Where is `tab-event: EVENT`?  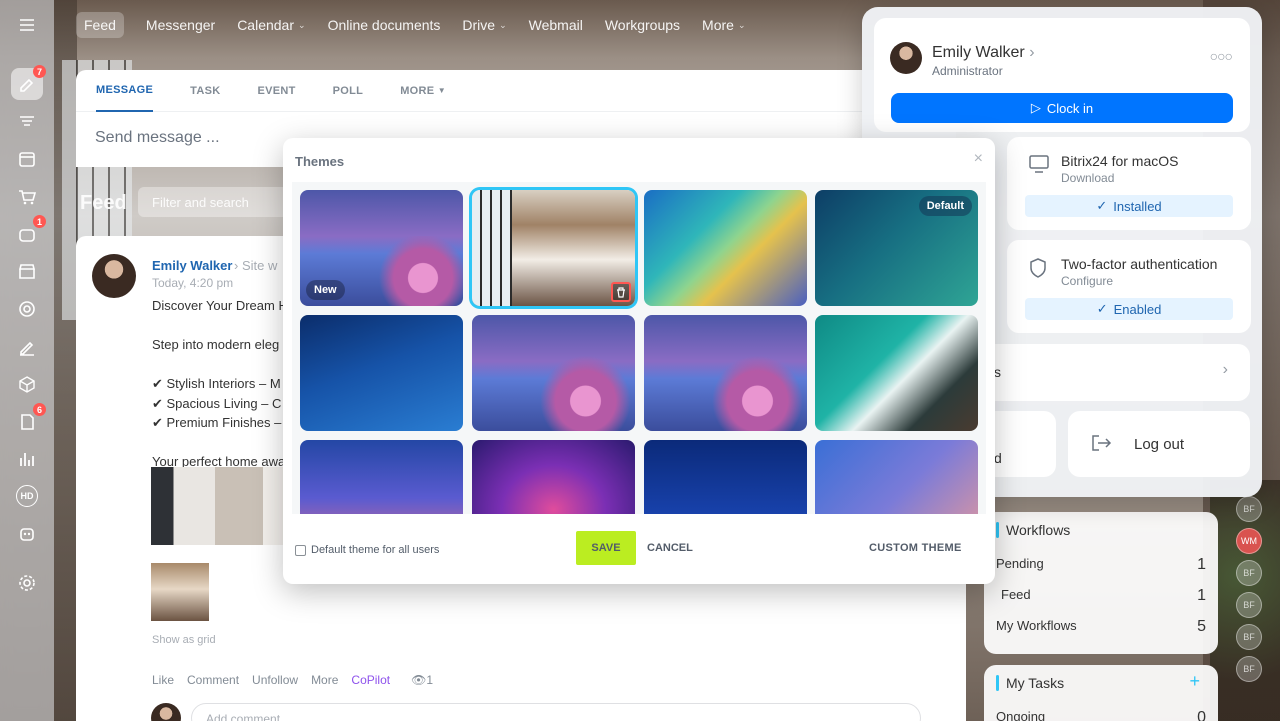
tab-event: EVENT is located at coordinates (276, 91).